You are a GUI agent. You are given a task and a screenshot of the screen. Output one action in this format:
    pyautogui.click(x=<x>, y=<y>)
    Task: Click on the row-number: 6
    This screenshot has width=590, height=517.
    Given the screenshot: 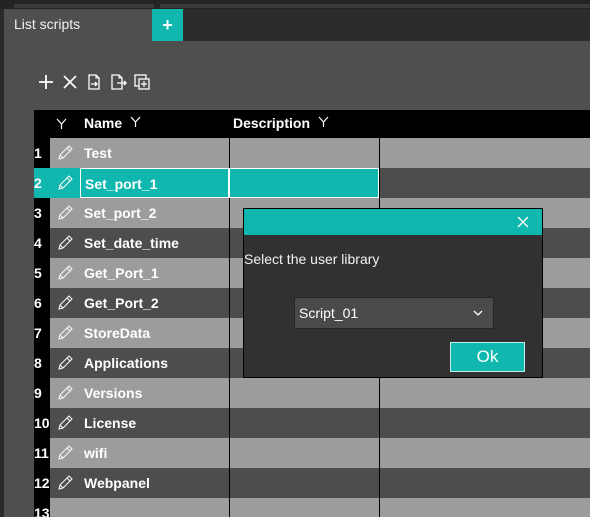 What is the action you would take?
    pyautogui.click(x=42, y=303)
    